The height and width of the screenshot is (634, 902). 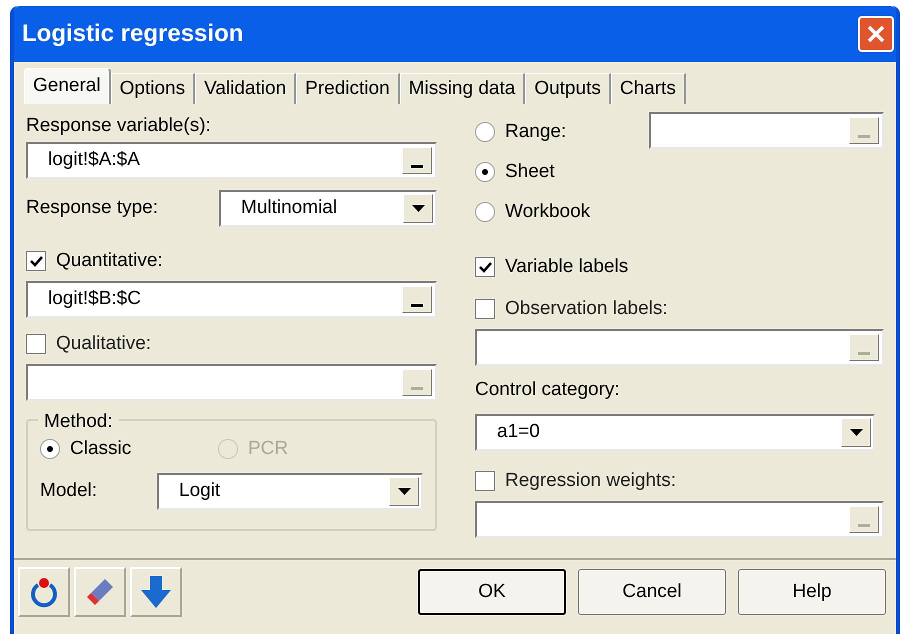 I want to click on field-label: Control category:, so click(x=548, y=390).